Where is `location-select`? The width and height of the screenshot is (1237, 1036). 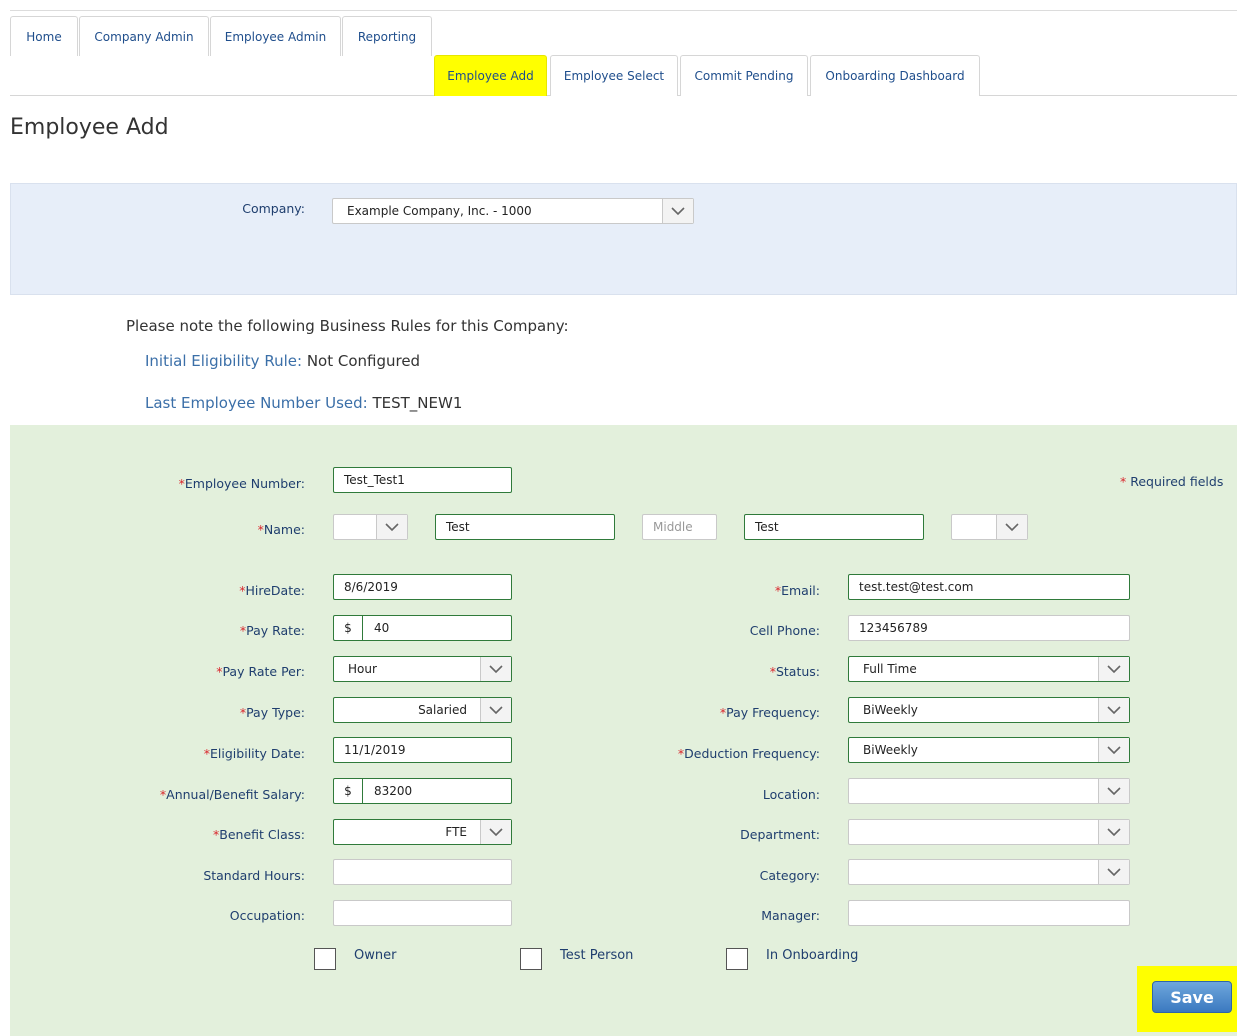
location-select is located at coordinates (989, 791).